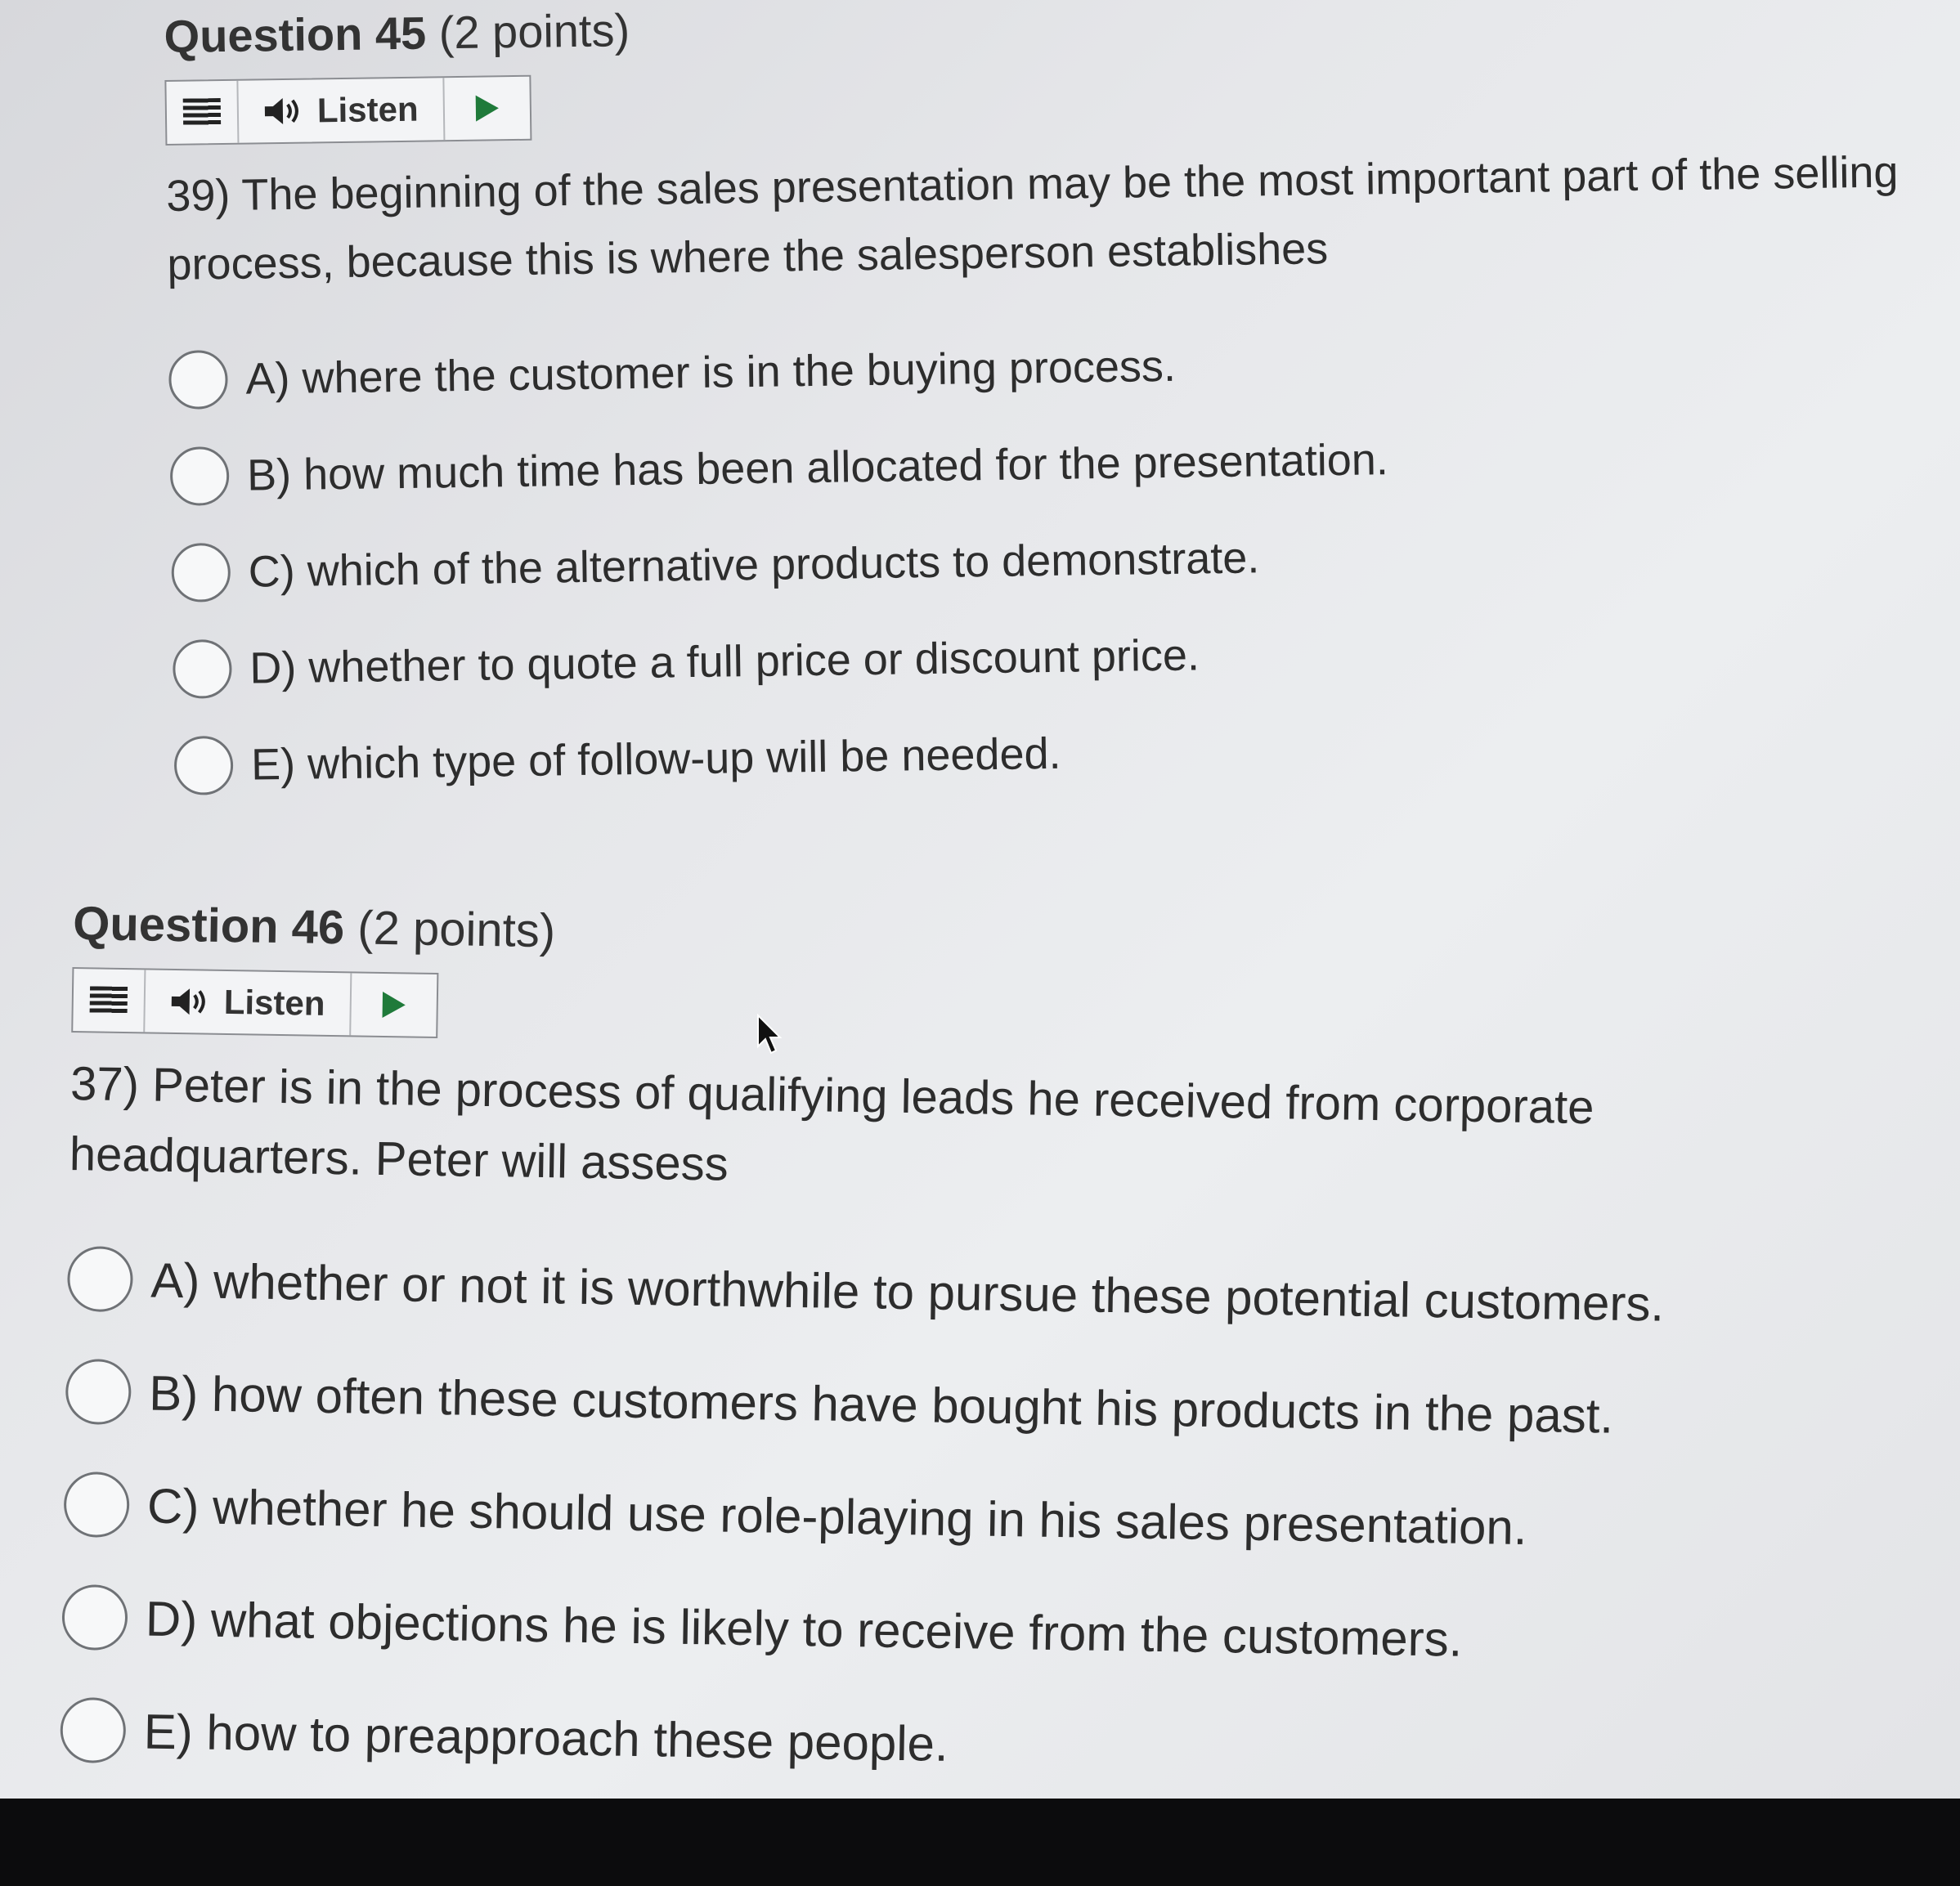  I want to click on mouse-pointer-icon, so click(770, 1034).